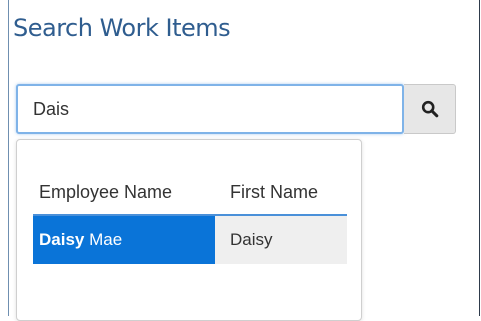 The width and height of the screenshot is (481, 321). Describe the element at coordinates (62, 239) in the screenshot. I see `matched-text: Daisy` at that location.